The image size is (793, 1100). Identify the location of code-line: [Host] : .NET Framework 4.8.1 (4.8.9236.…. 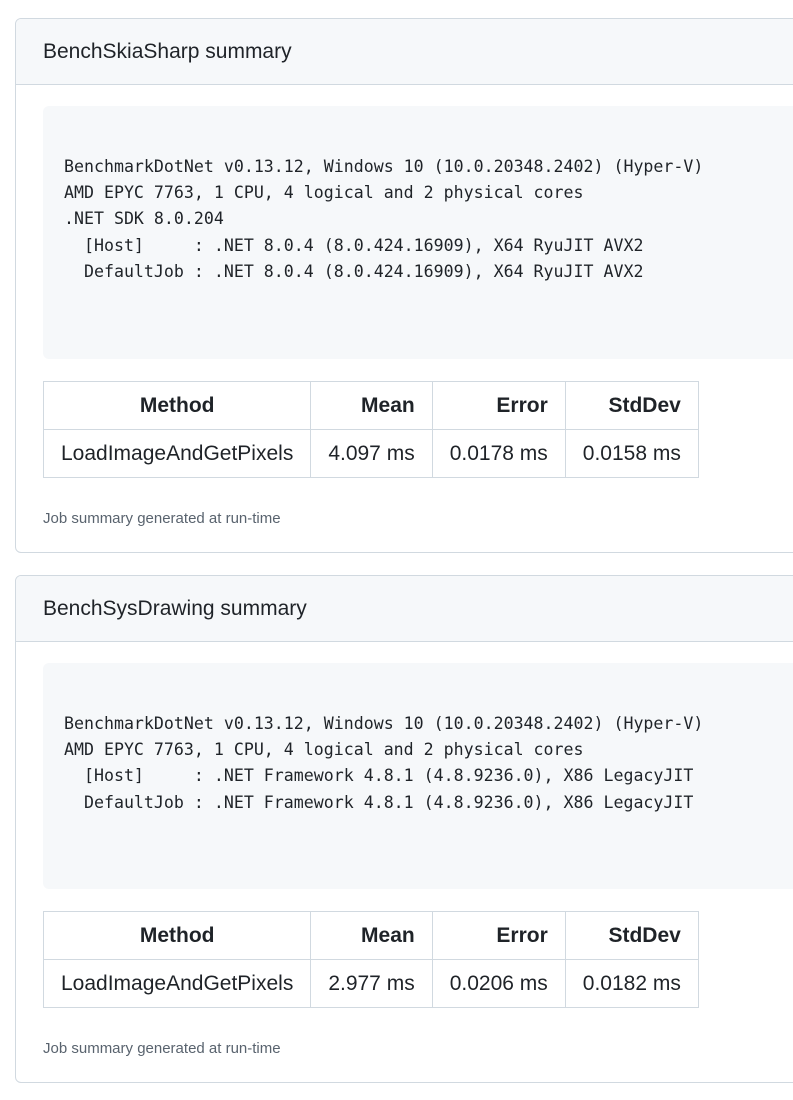
(379, 776).